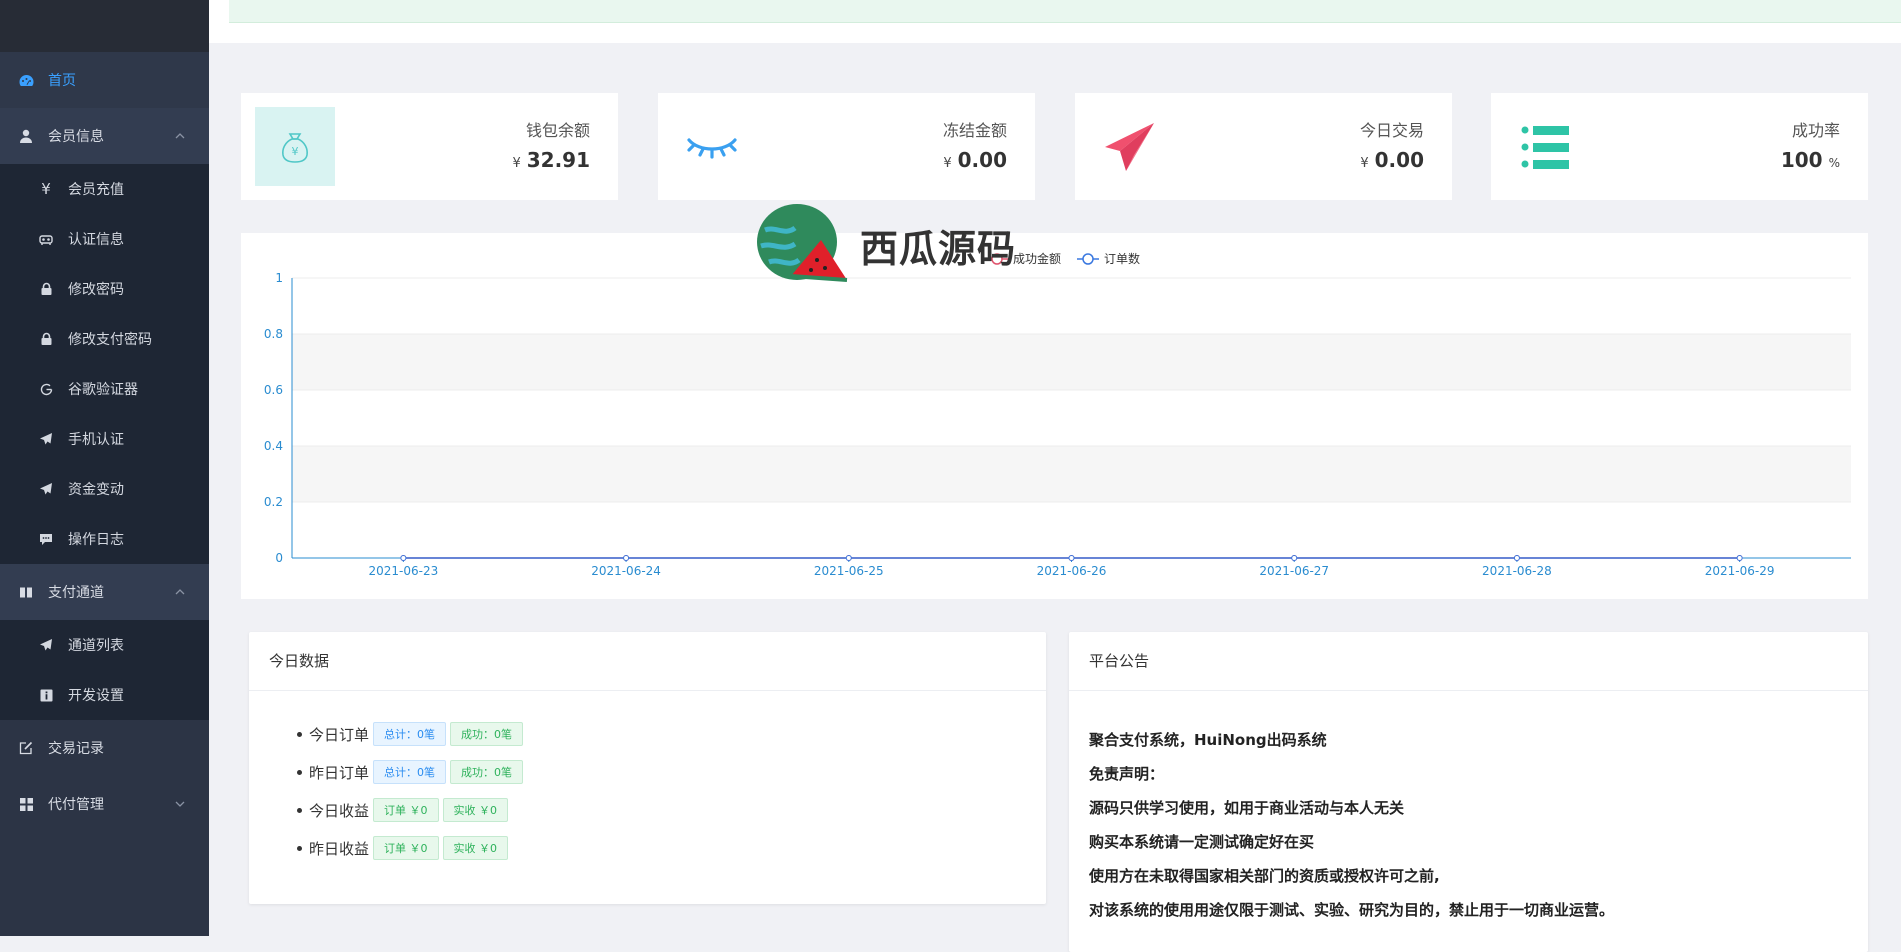 Image resolution: width=1901 pixels, height=952 pixels. Describe the element at coordinates (1208, 740) in the screenshot. I see `notice-line: 聚合支付系统，HuiNong出码系统` at that location.